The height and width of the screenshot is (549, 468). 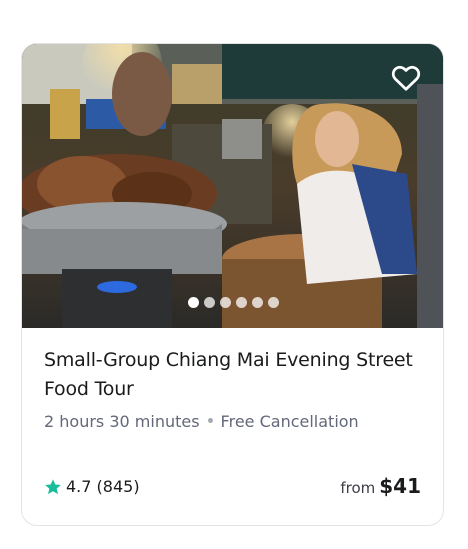 I want to click on carousel-dots, so click(x=232, y=302).